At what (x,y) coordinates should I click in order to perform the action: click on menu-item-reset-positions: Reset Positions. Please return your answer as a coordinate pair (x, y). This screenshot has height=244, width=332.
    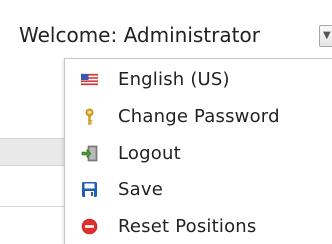
    Looking at the image, I should click on (198, 227).